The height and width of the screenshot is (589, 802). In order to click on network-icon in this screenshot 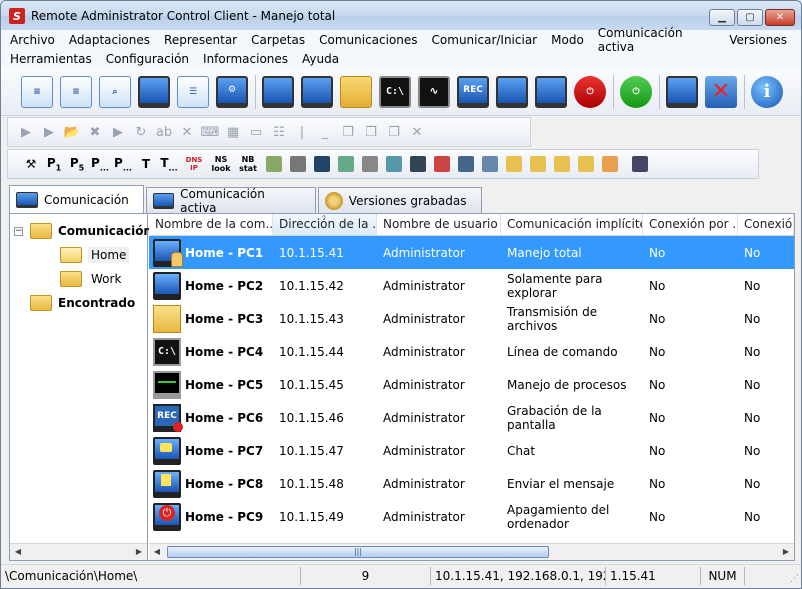, I will do `click(346, 164)`.